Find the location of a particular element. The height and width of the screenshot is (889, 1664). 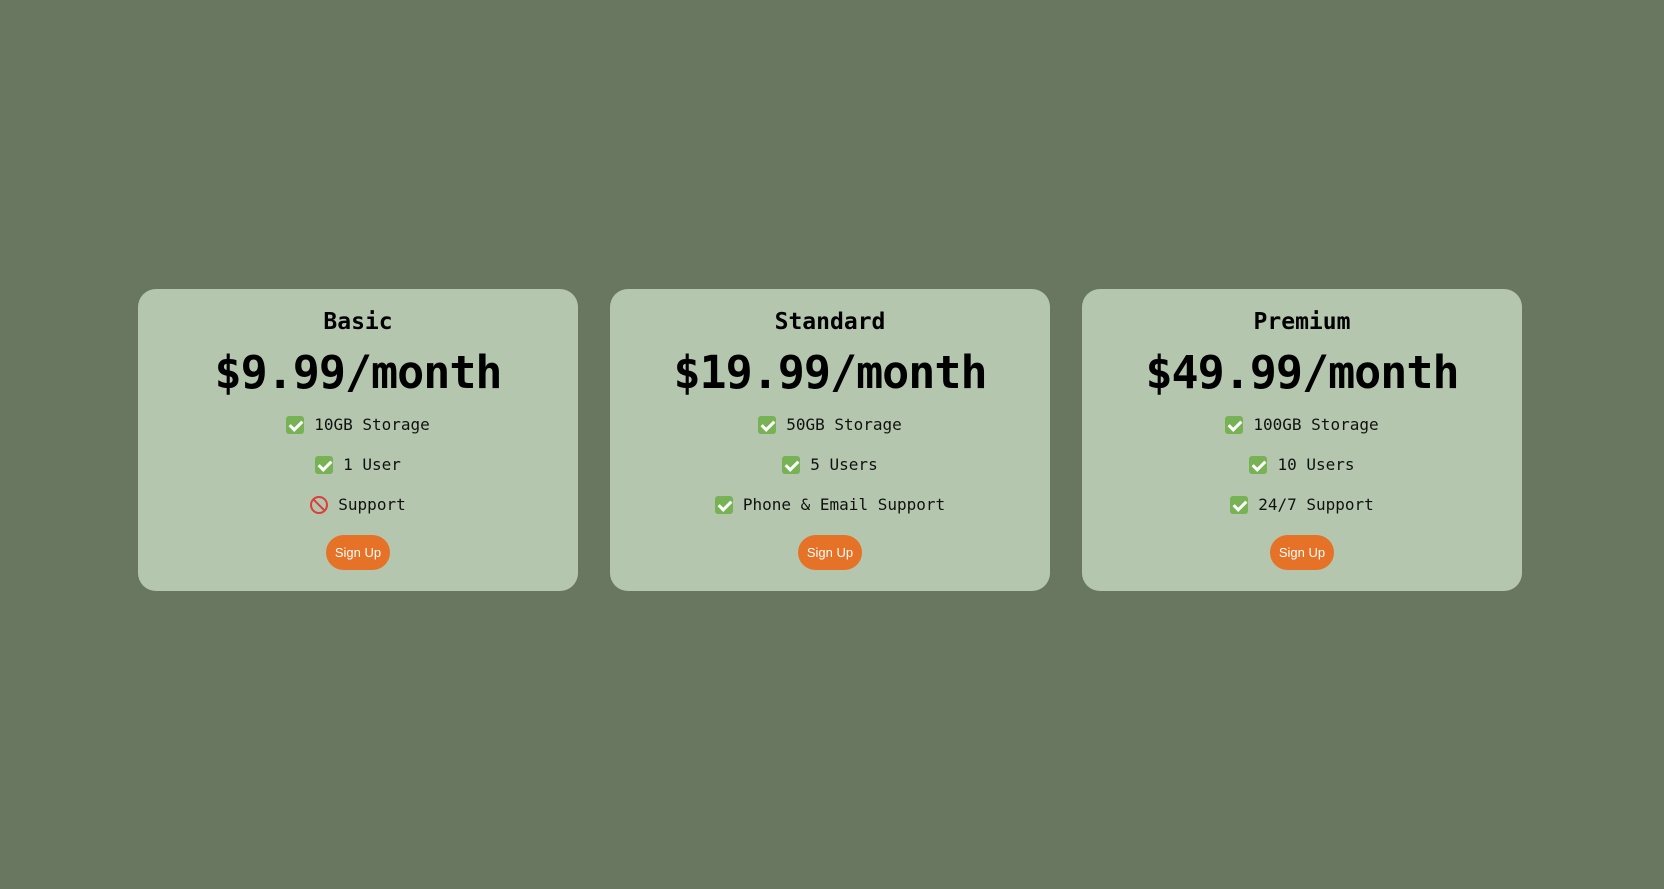

feature-list: 100GB Storage 10 Users 24/7 Support is located at coordinates (1302, 465).